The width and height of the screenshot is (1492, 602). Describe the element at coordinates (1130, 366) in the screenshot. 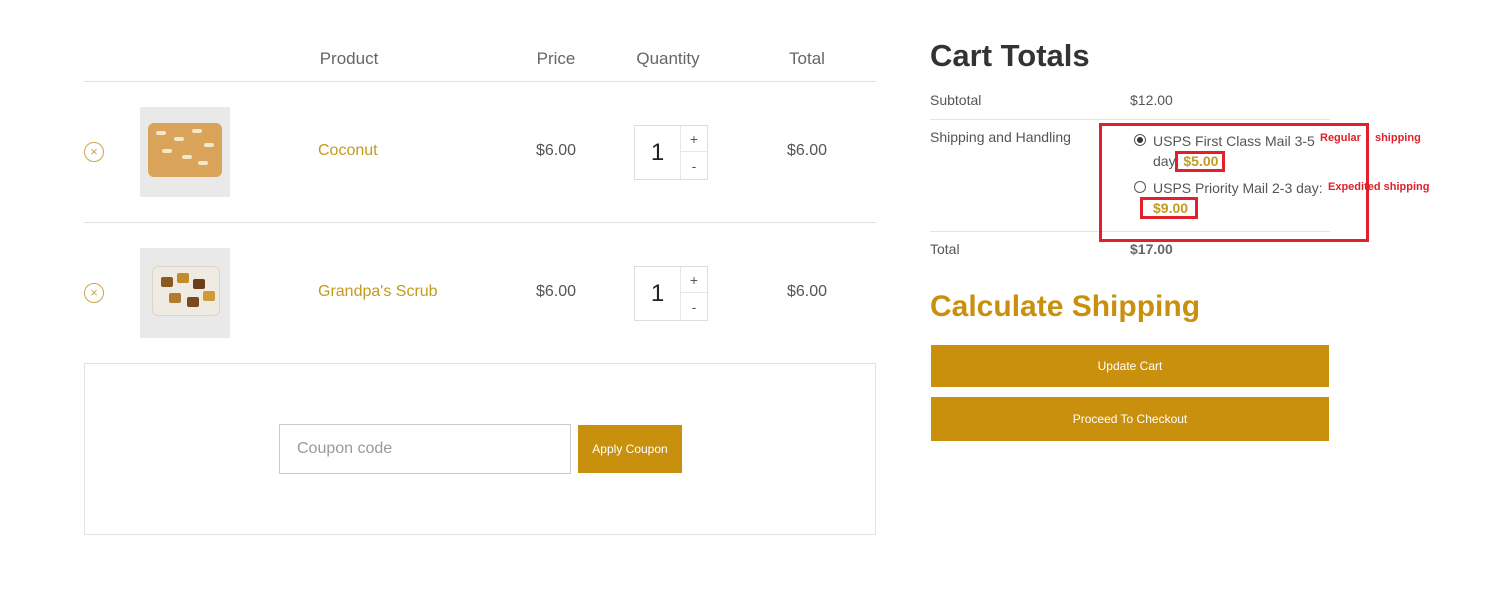

I see `update-cart-button: Update Cart` at that location.